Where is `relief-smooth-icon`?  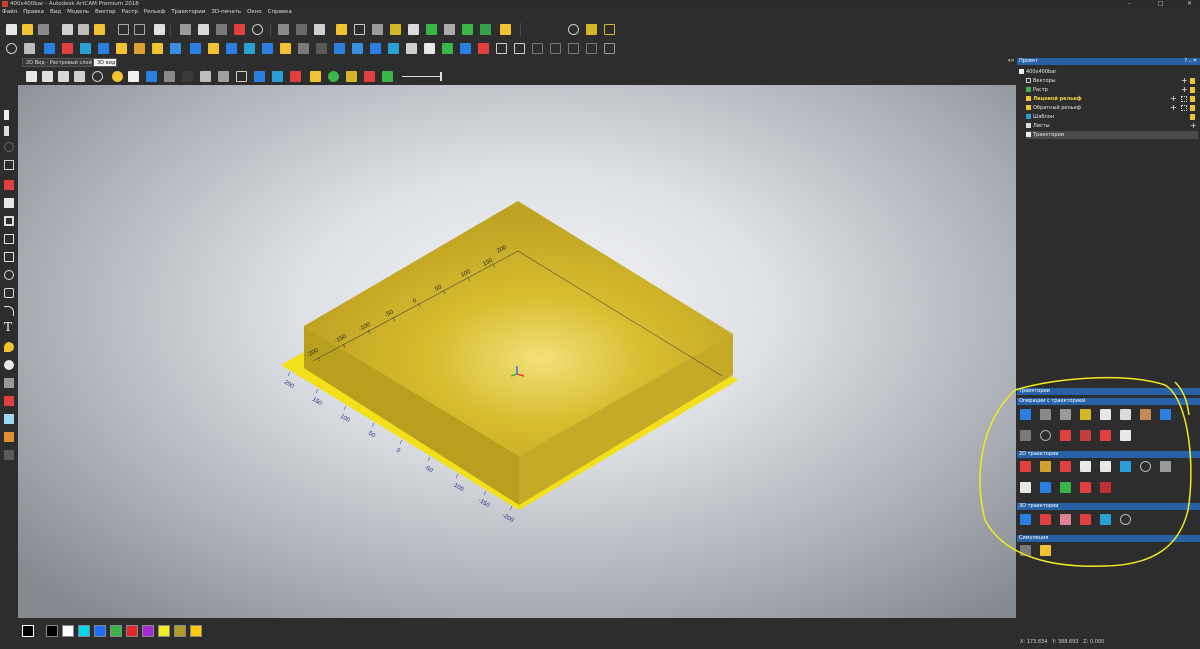
relief-smooth-icon is located at coordinates (157, 48).